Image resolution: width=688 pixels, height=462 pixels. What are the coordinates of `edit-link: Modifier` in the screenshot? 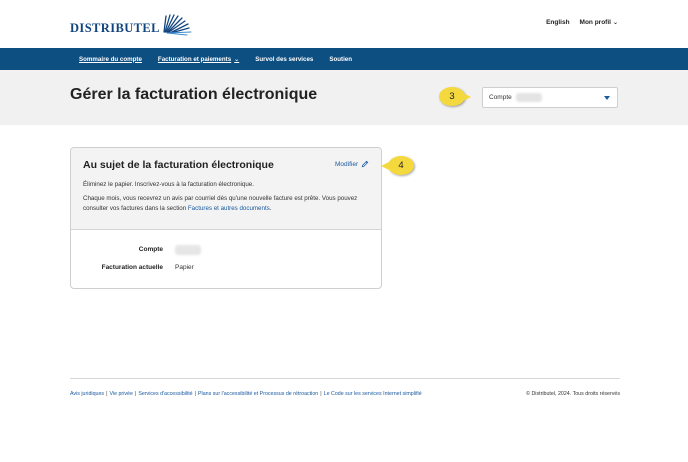 It's located at (352, 164).